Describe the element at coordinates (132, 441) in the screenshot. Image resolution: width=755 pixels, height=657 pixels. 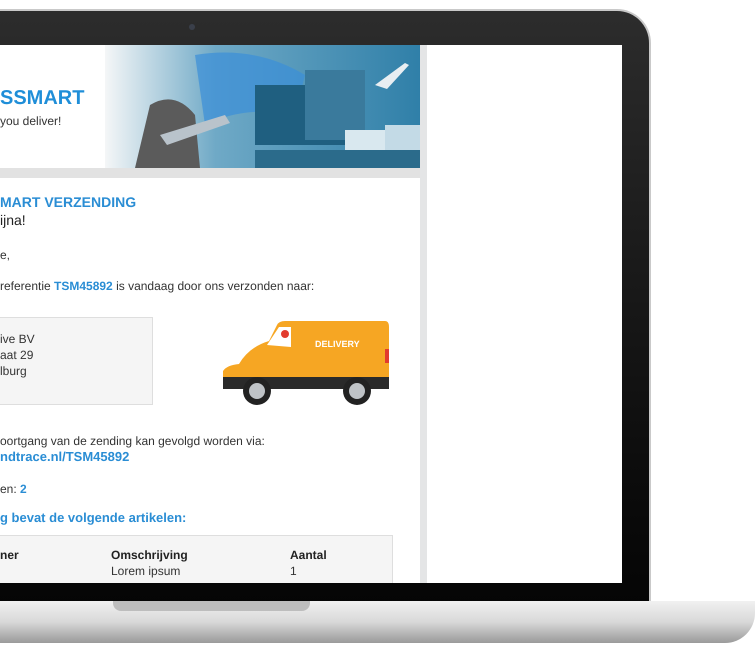
I see `tracking-text: oortgang van de zending kan gevolgd worden via:` at that location.